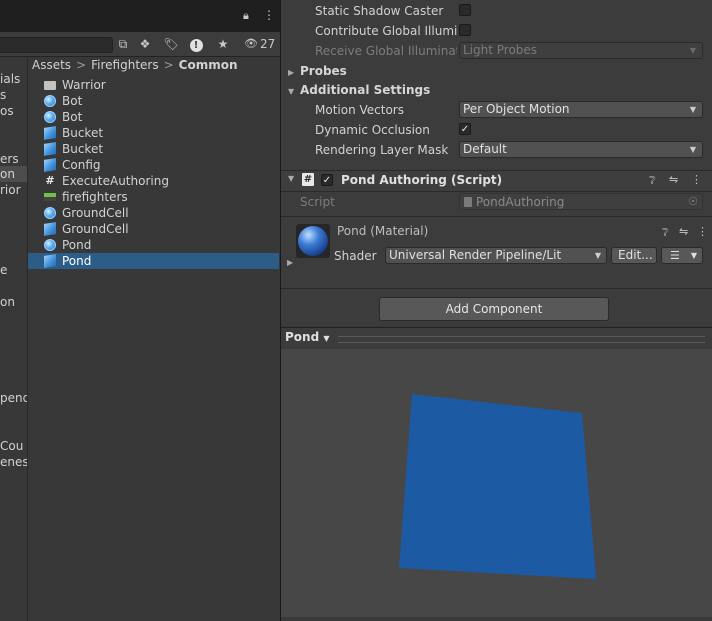 Image resolution: width=712 pixels, height=621 pixels. Describe the element at coordinates (153, 197) in the screenshot. I see `asset-row: firefighters` at that location.